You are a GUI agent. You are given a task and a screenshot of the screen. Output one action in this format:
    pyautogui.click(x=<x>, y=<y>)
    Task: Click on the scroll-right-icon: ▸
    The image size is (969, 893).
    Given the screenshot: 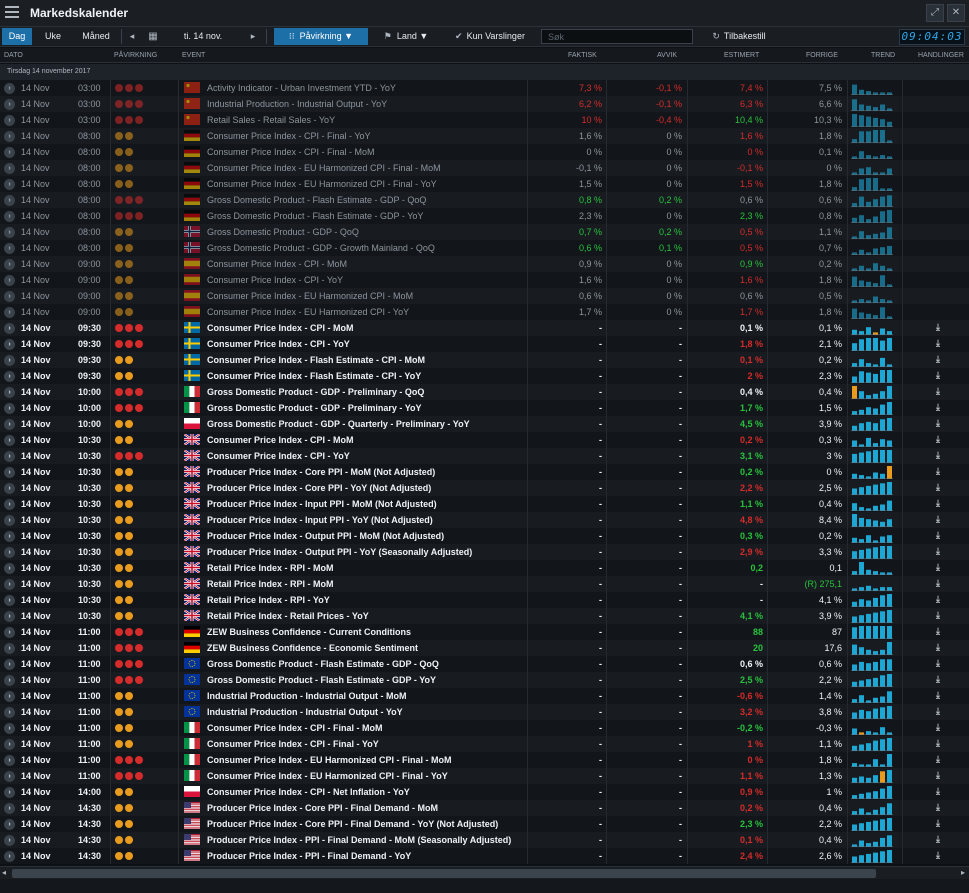 What is the action you would take?
    pyautogui.click(x=963, y=872)
    